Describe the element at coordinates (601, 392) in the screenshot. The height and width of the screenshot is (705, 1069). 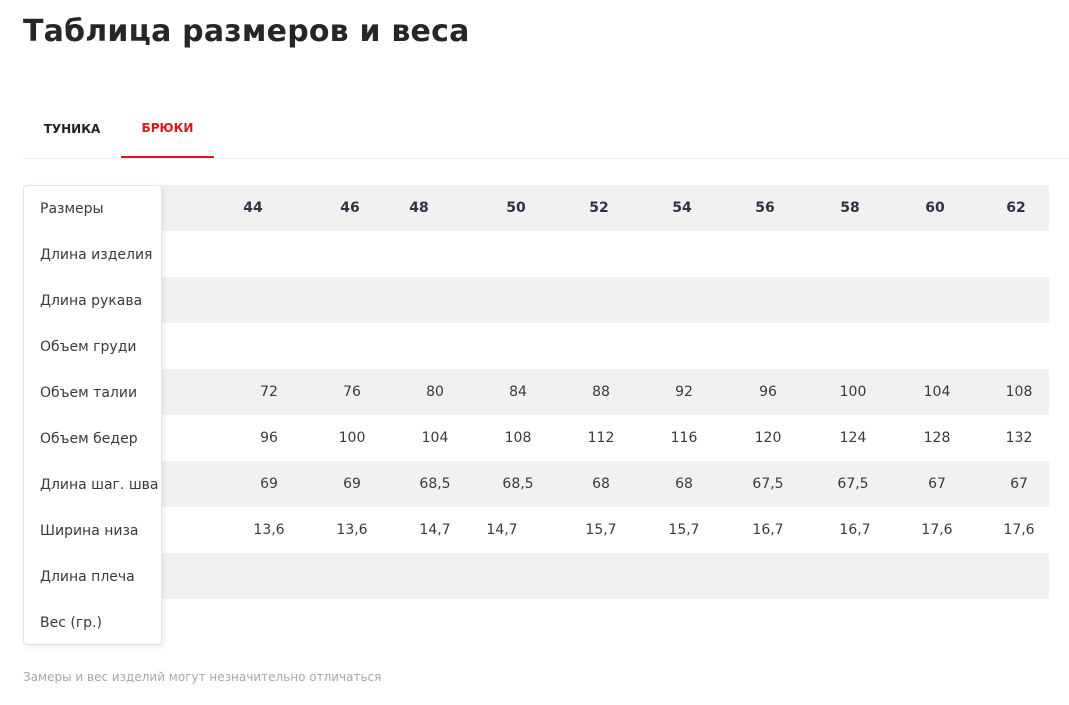
I see `table-cell: 88` at that location.